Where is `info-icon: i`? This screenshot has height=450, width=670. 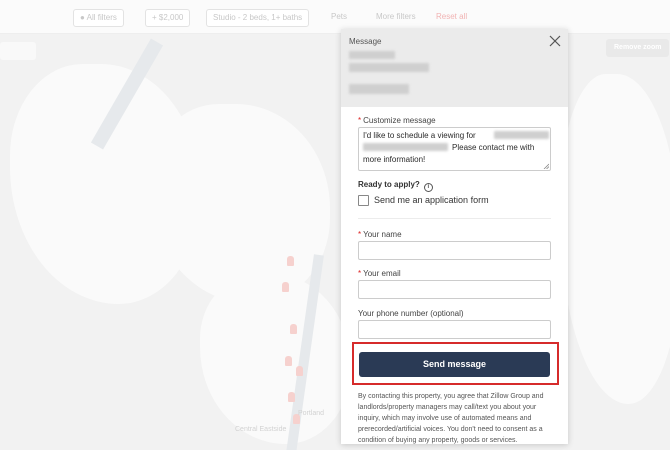
info-icon: i is located at coordinates (428, 187).